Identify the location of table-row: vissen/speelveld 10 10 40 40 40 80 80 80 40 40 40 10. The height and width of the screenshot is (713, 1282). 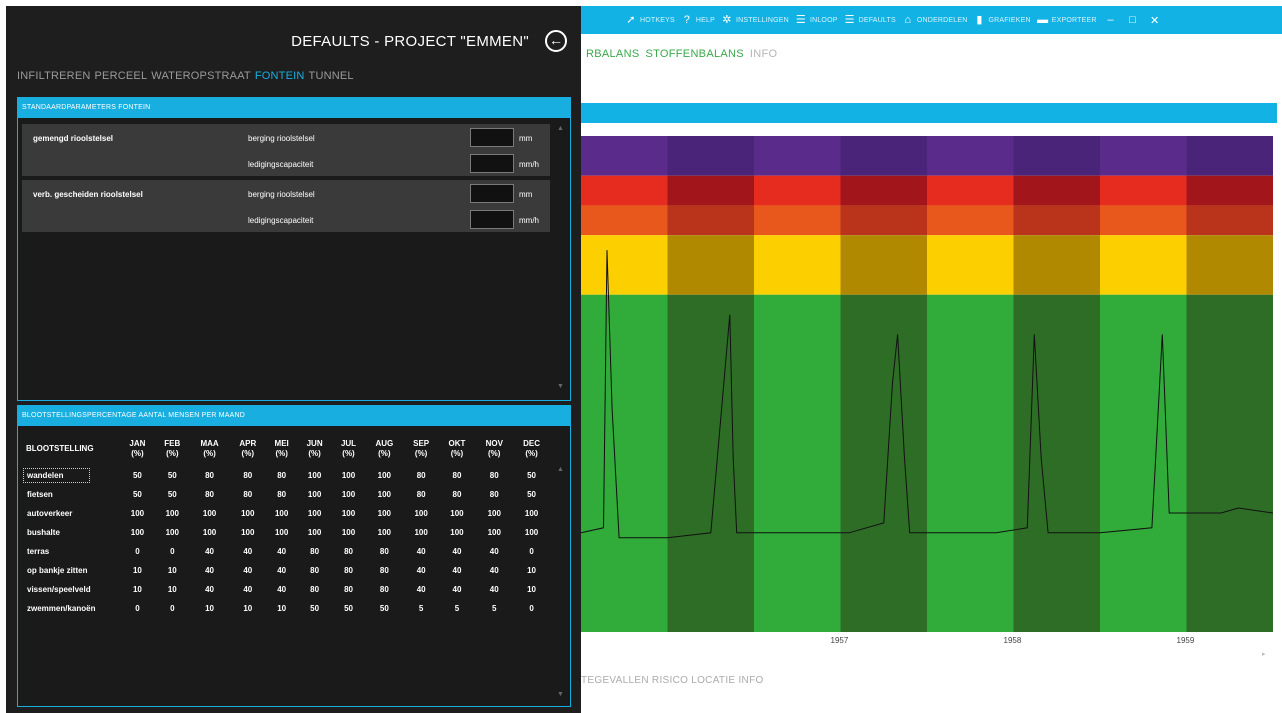
(286, 589).